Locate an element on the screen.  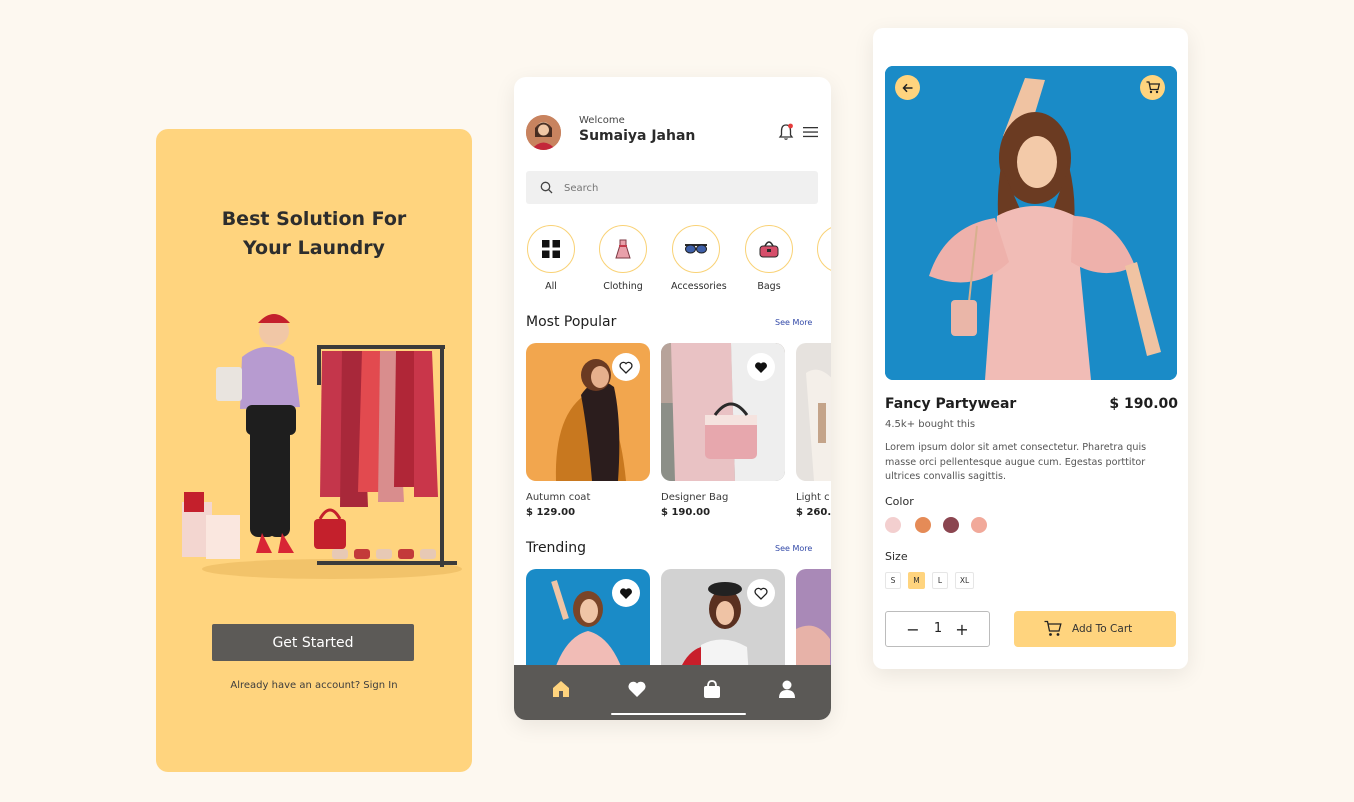
back-button is located at coordinates (907, 87).